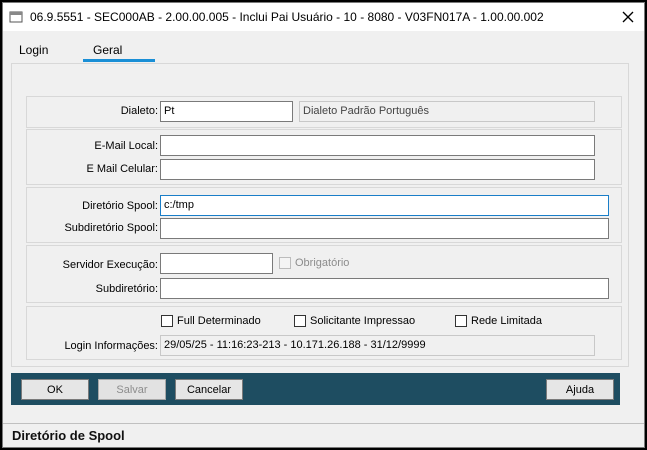 The width and height of the screenshot is (647, 450). Describe the element at coordinates (16, 17) in the screenshot. I see `app-window-icon` at that location.